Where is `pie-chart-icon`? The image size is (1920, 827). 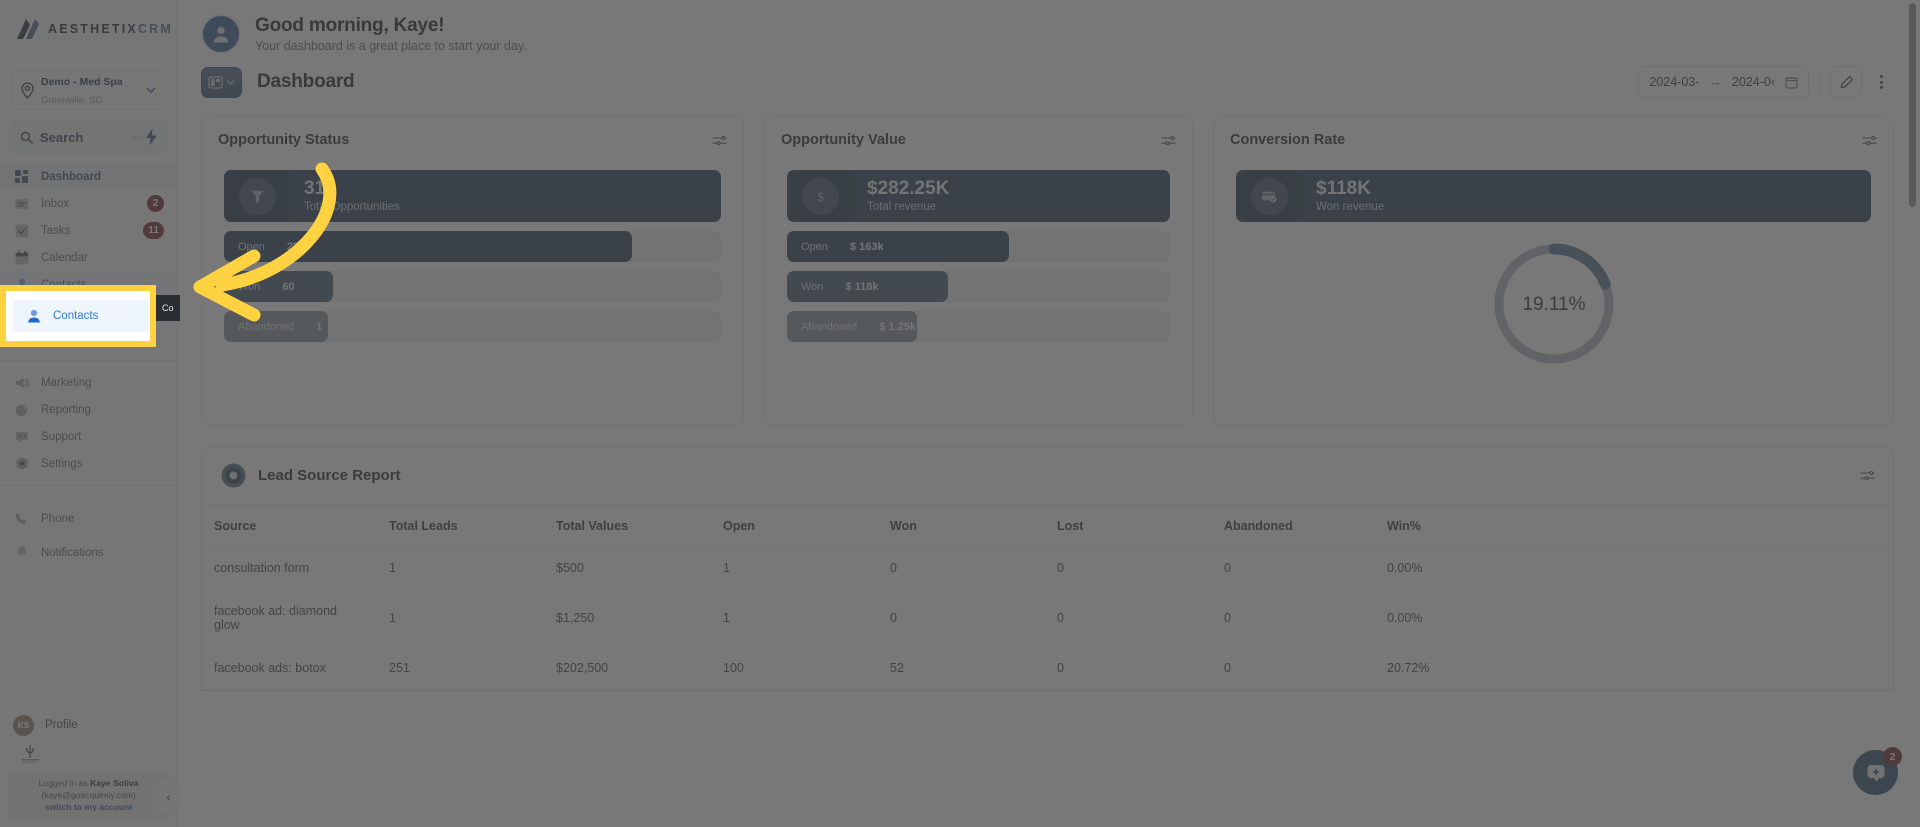 pie-chart-icon is located at coordinates (233, 475).